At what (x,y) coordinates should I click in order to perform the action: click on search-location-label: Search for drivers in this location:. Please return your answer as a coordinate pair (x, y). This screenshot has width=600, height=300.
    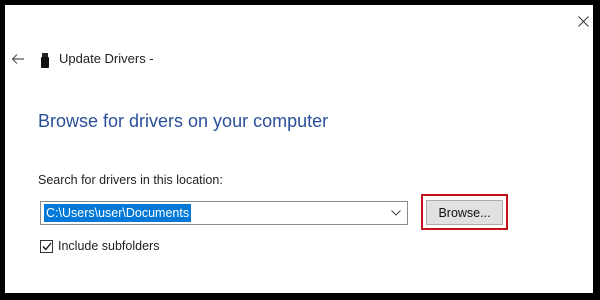
    Looking at the image, I should click on (130, 180).